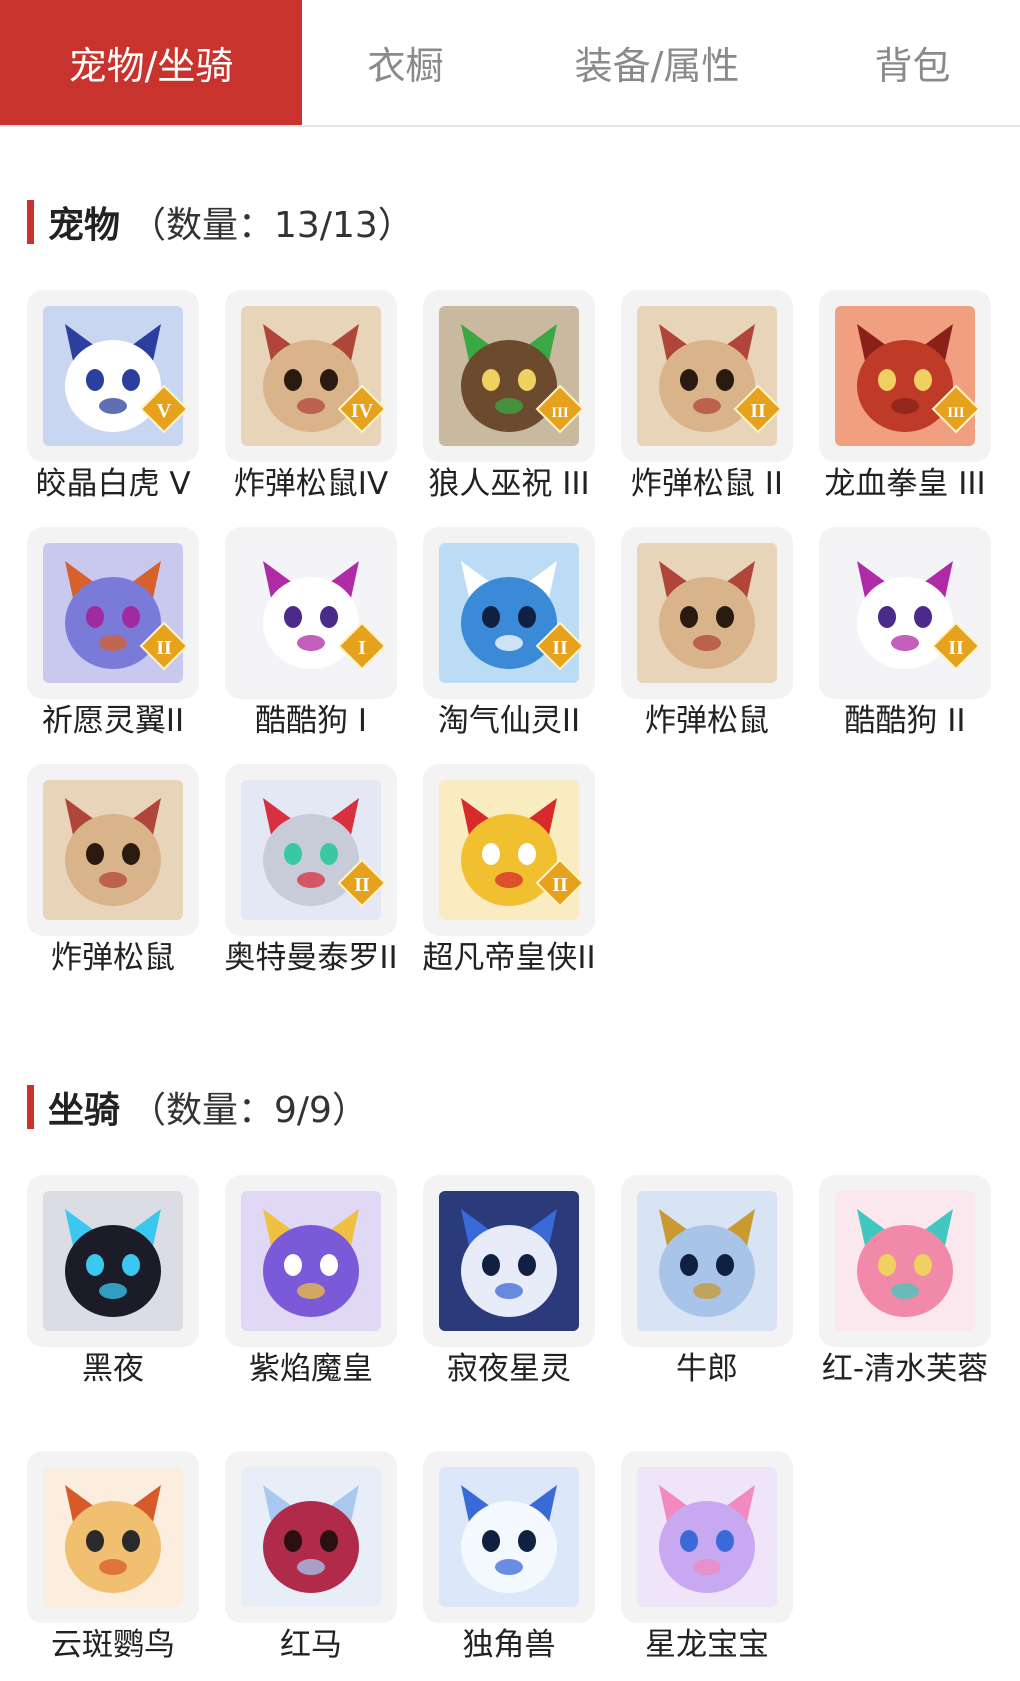 Image resolution: width=1020 pixels, height=1681 pixels. I want to click on grid-item: 云斑鹦鸟, so click(113, 1557).